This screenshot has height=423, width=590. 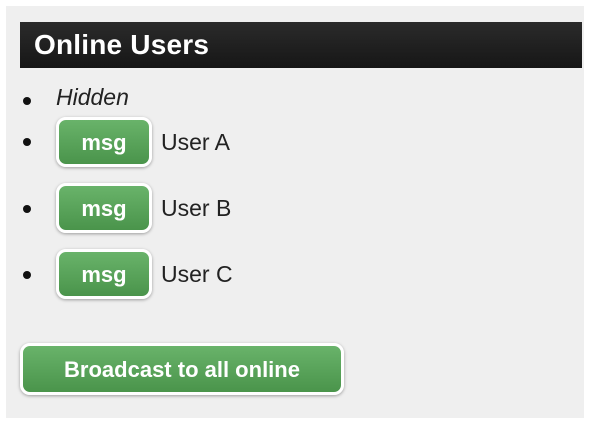 What do you see at coordinates (182, 369) in the screenshot?
I see `broadcast-button: Broadcast to all online` at bounding box center [182, 369].